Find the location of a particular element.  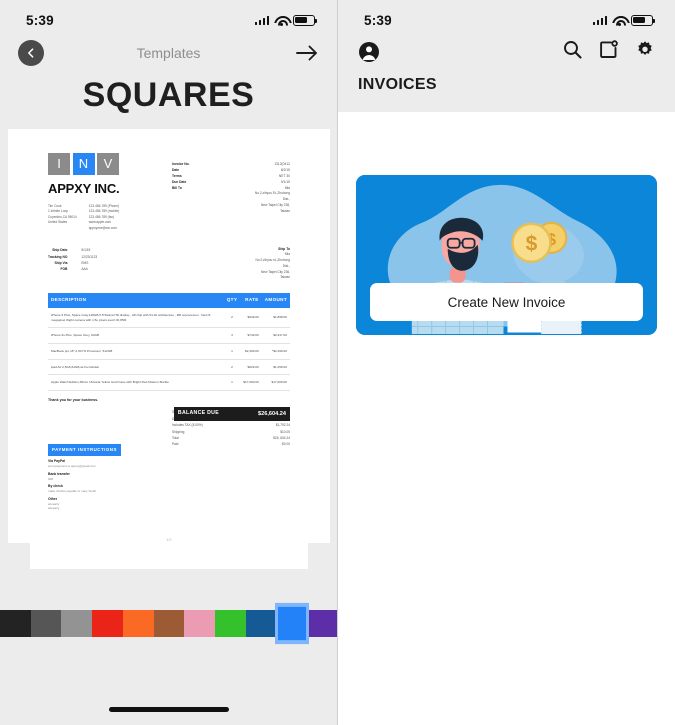

settings-button is located at coordinates (645, 52).